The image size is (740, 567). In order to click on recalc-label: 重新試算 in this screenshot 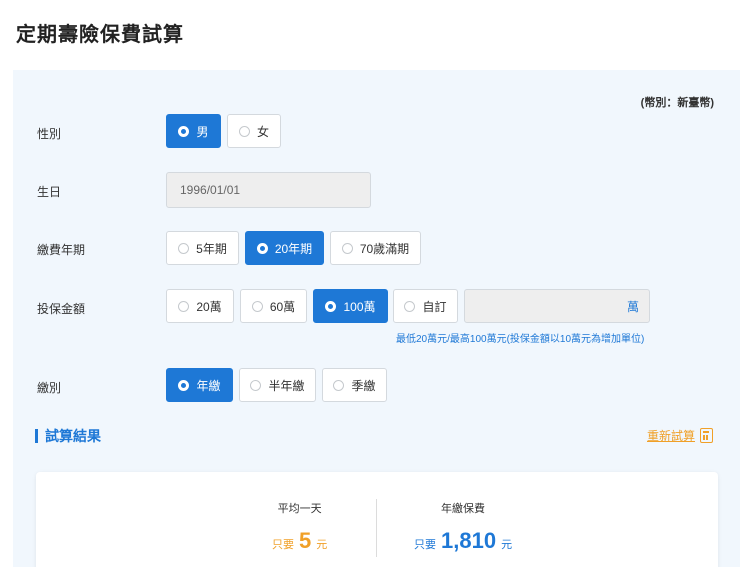, I will do `click(671, 436)`.